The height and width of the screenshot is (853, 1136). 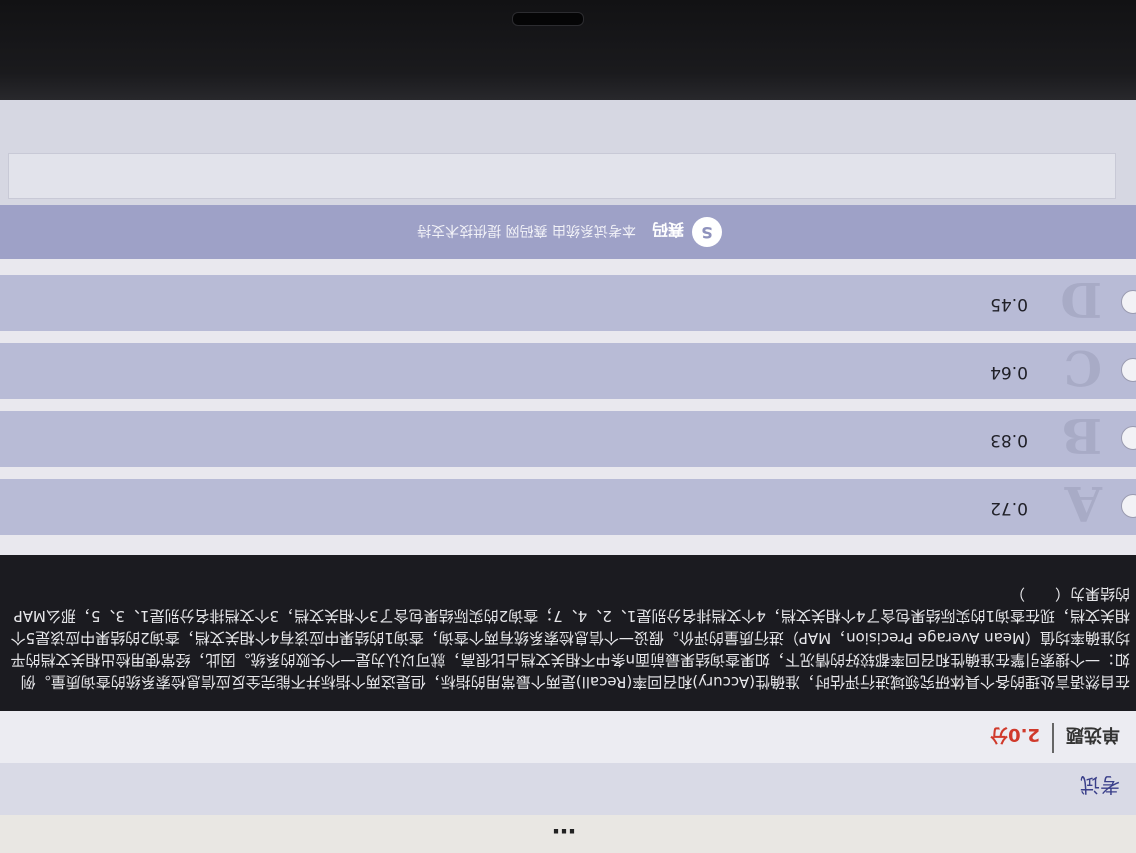 I want to click on bottom-panel, so click(x=568, y=152).